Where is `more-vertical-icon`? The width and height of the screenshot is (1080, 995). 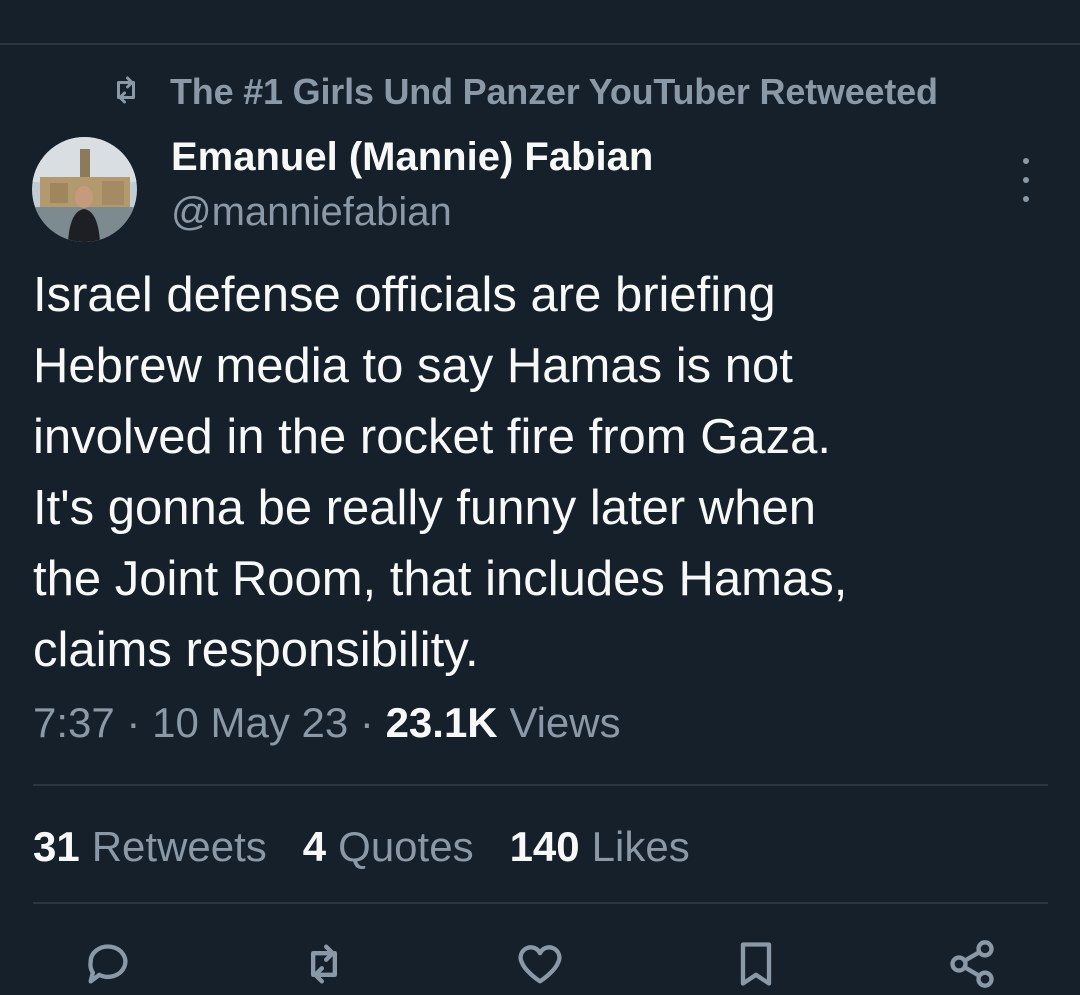
more-vertical-icon is located at coordinates (1026, 161).